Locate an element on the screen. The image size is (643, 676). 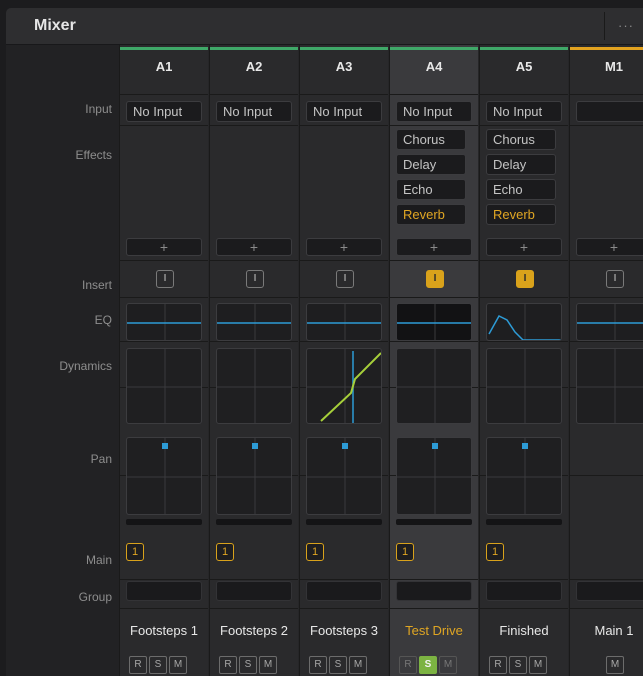
more-dots-icon: ··· is located at coordinates (626, 25).